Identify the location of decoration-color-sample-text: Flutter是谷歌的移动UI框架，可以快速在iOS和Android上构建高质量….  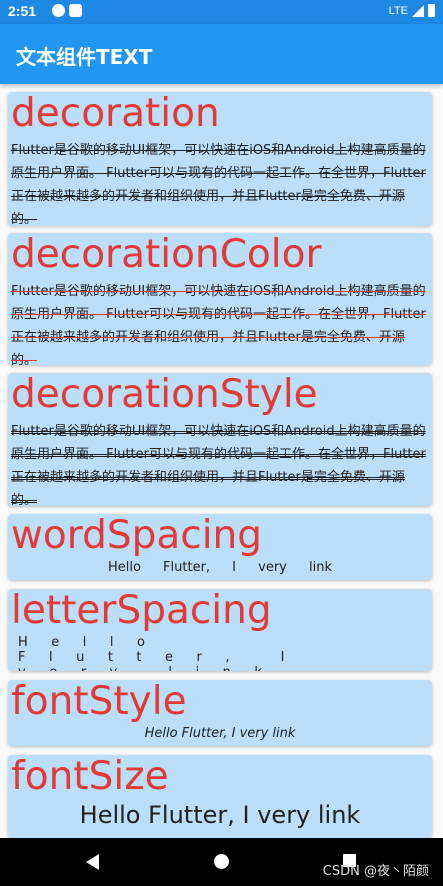
(218, 324).